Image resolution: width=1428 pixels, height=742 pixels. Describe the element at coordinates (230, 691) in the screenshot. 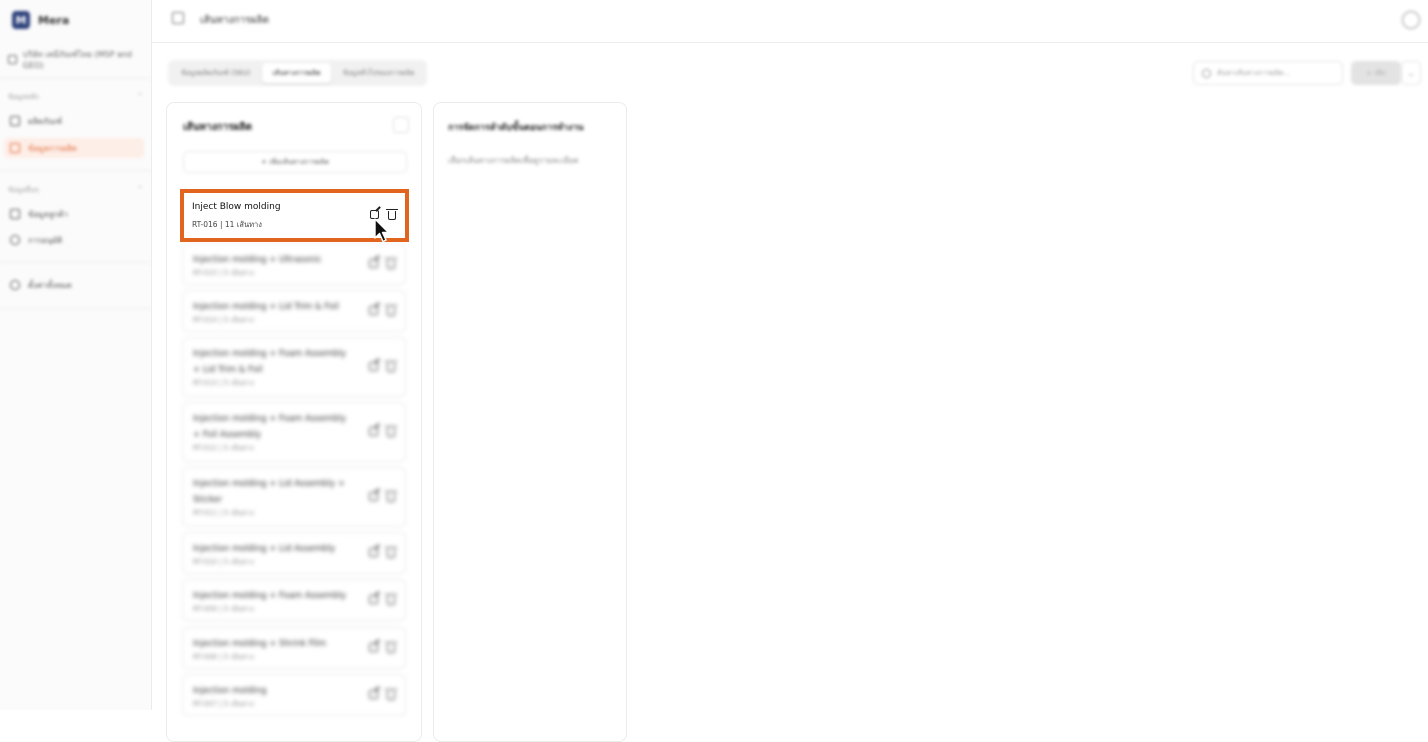

I see `route-name: Injection molding` at that location.